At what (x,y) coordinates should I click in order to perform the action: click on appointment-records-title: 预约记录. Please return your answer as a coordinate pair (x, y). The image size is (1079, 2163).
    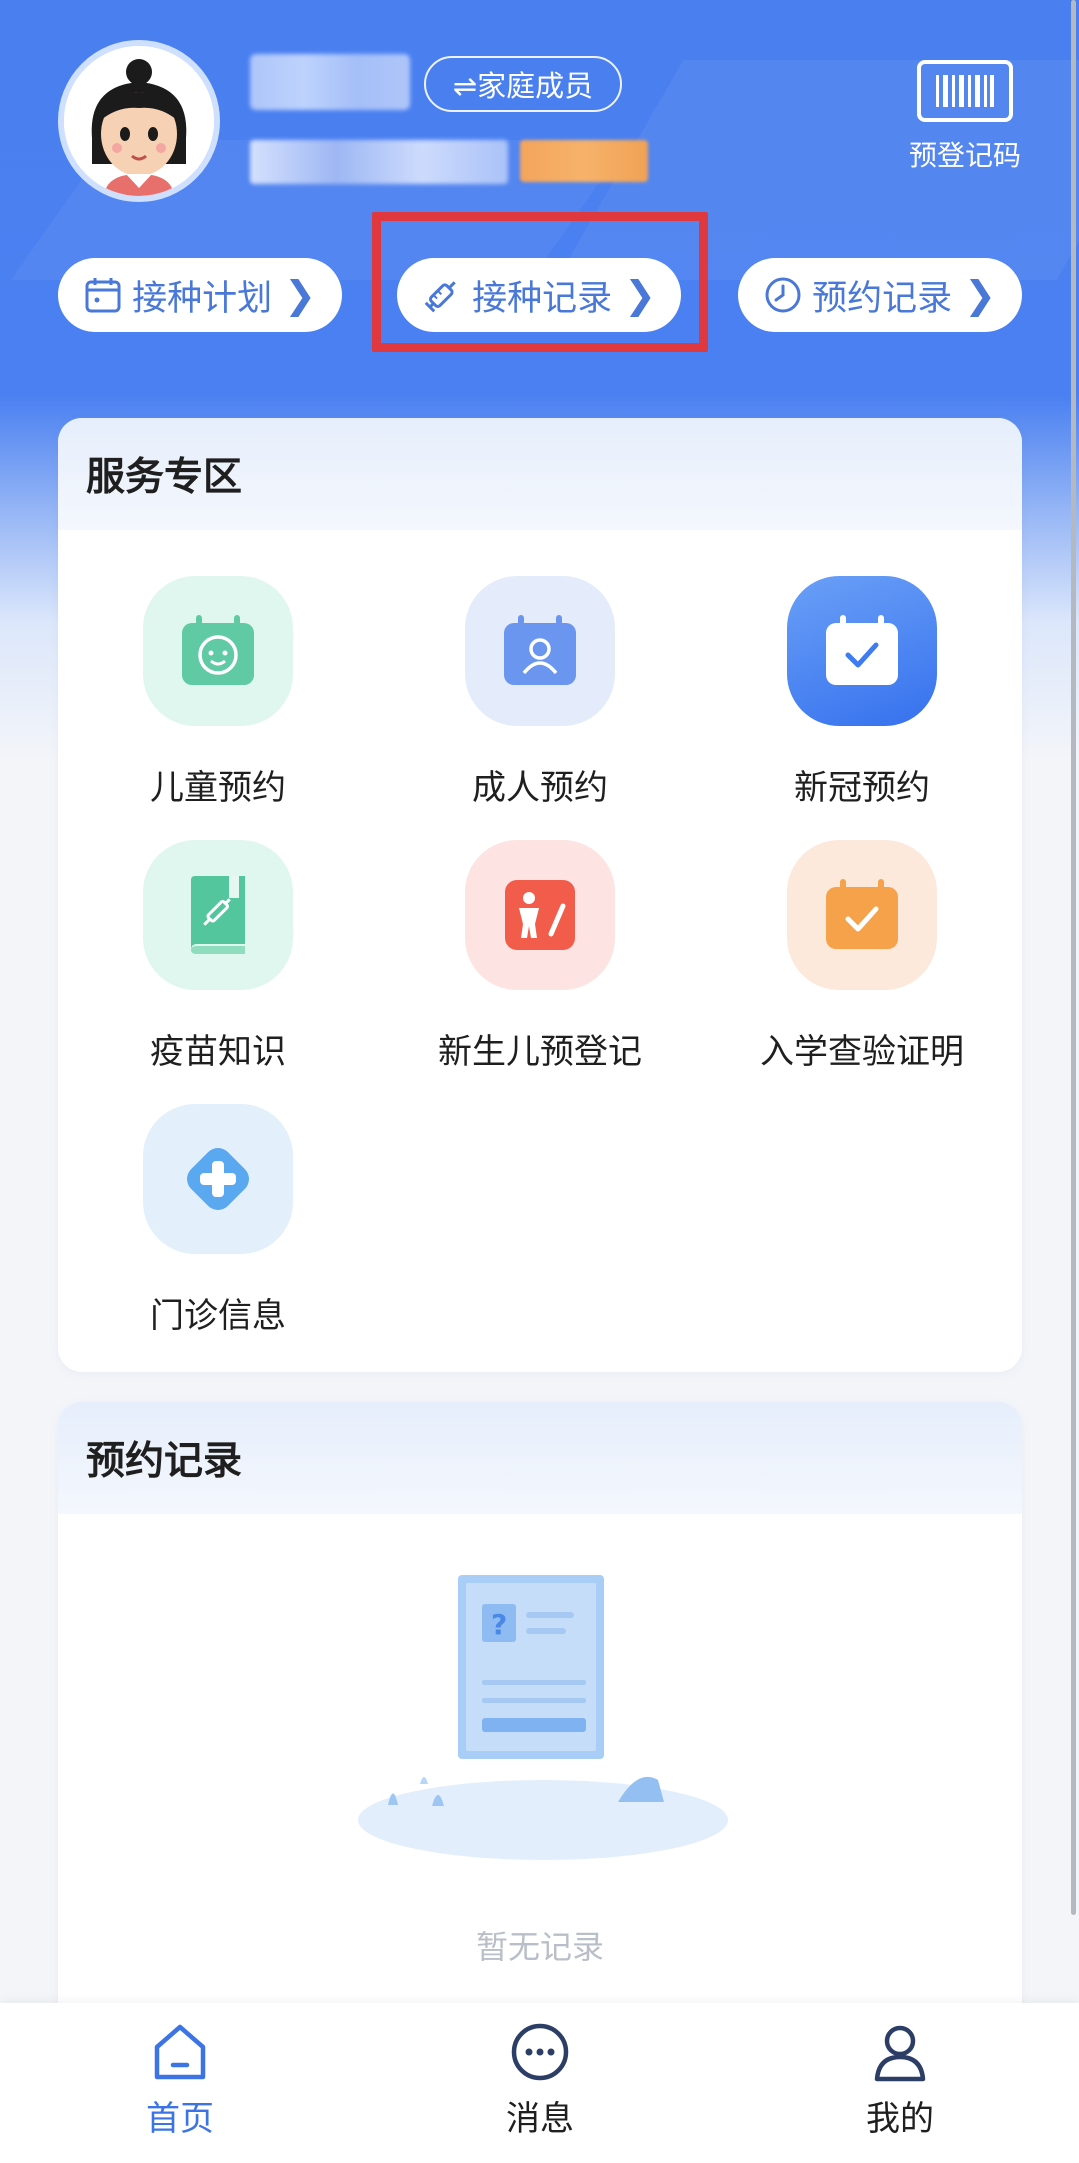
    Looking at the image, I should click on (540, 1458).